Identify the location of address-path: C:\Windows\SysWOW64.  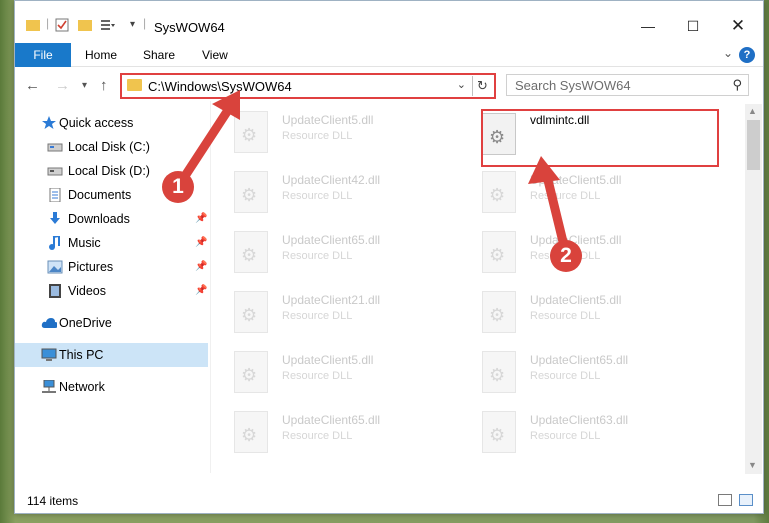
(220, 86).